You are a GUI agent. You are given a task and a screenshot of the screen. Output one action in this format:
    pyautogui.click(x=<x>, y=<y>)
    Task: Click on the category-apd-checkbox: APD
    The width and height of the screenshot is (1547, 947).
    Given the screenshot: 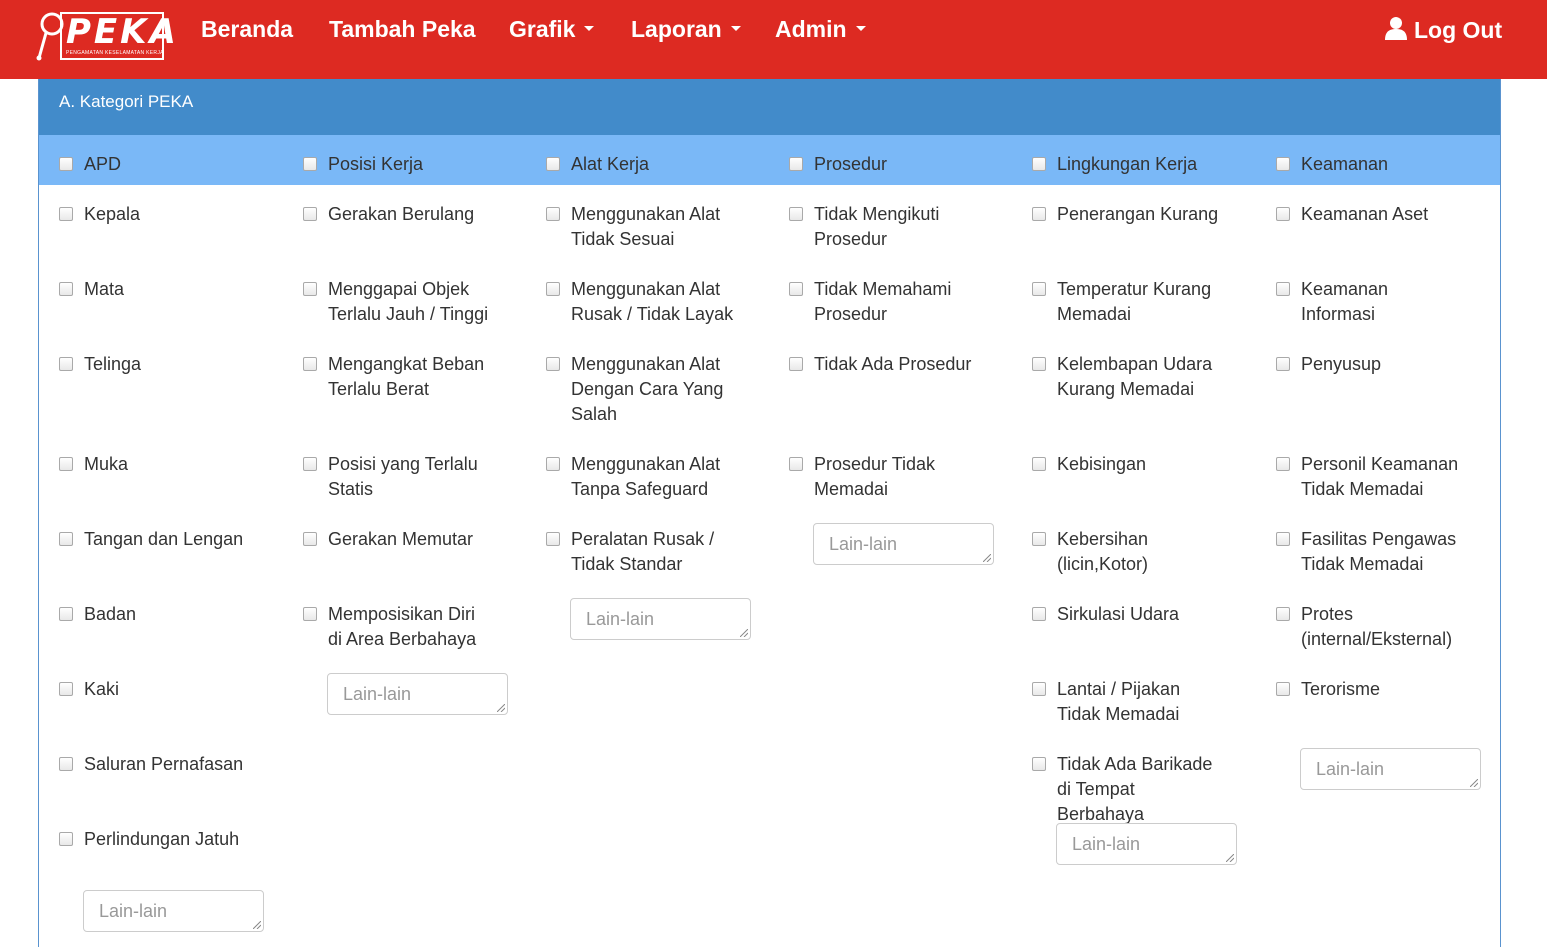 What is the action you would take?
    pyautogui.click(x=154, y=164)
    